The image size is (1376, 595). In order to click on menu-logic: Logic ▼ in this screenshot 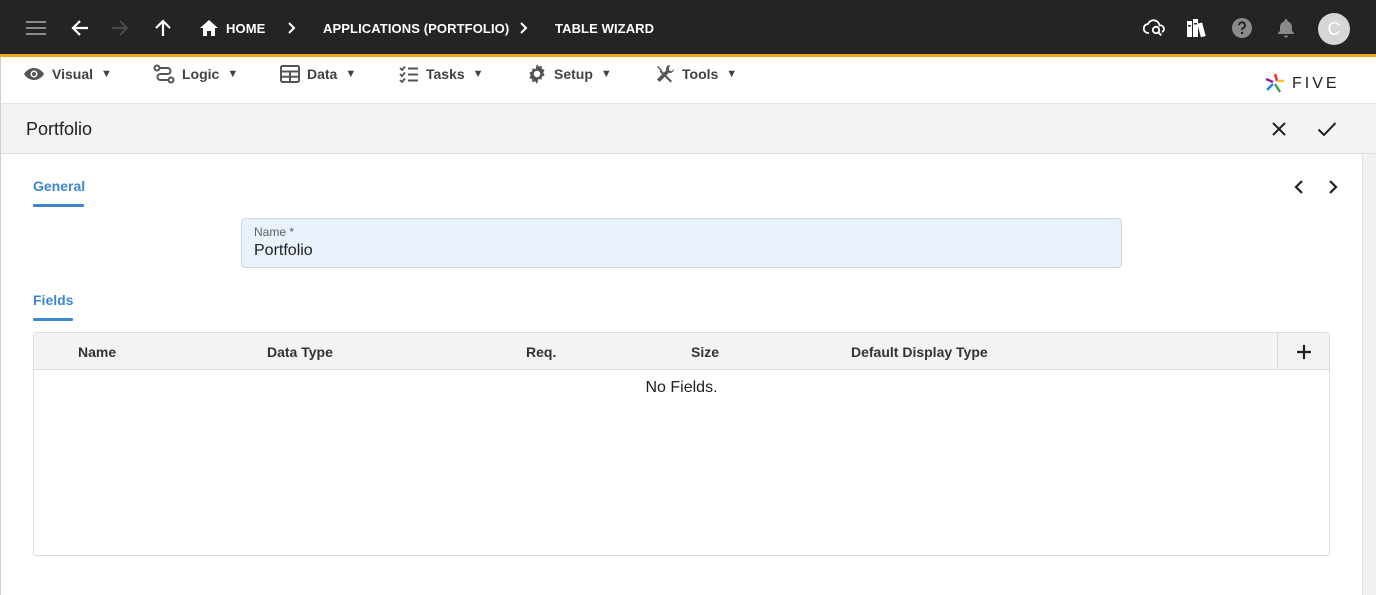, I will do `click(195, 74)`.